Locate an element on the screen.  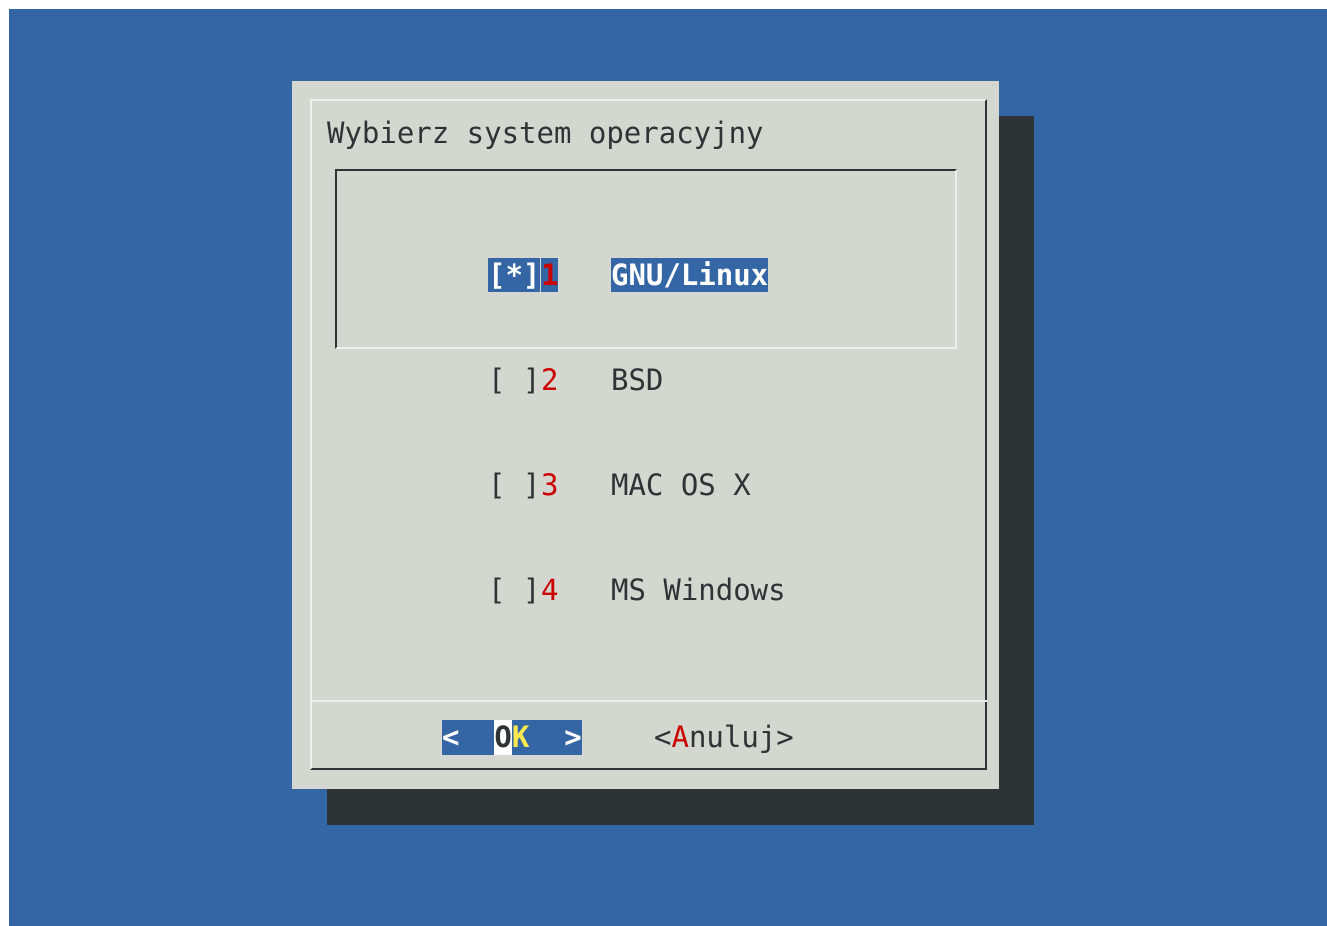
checkbox-checked: [*] is located at coordinates (514, 275).